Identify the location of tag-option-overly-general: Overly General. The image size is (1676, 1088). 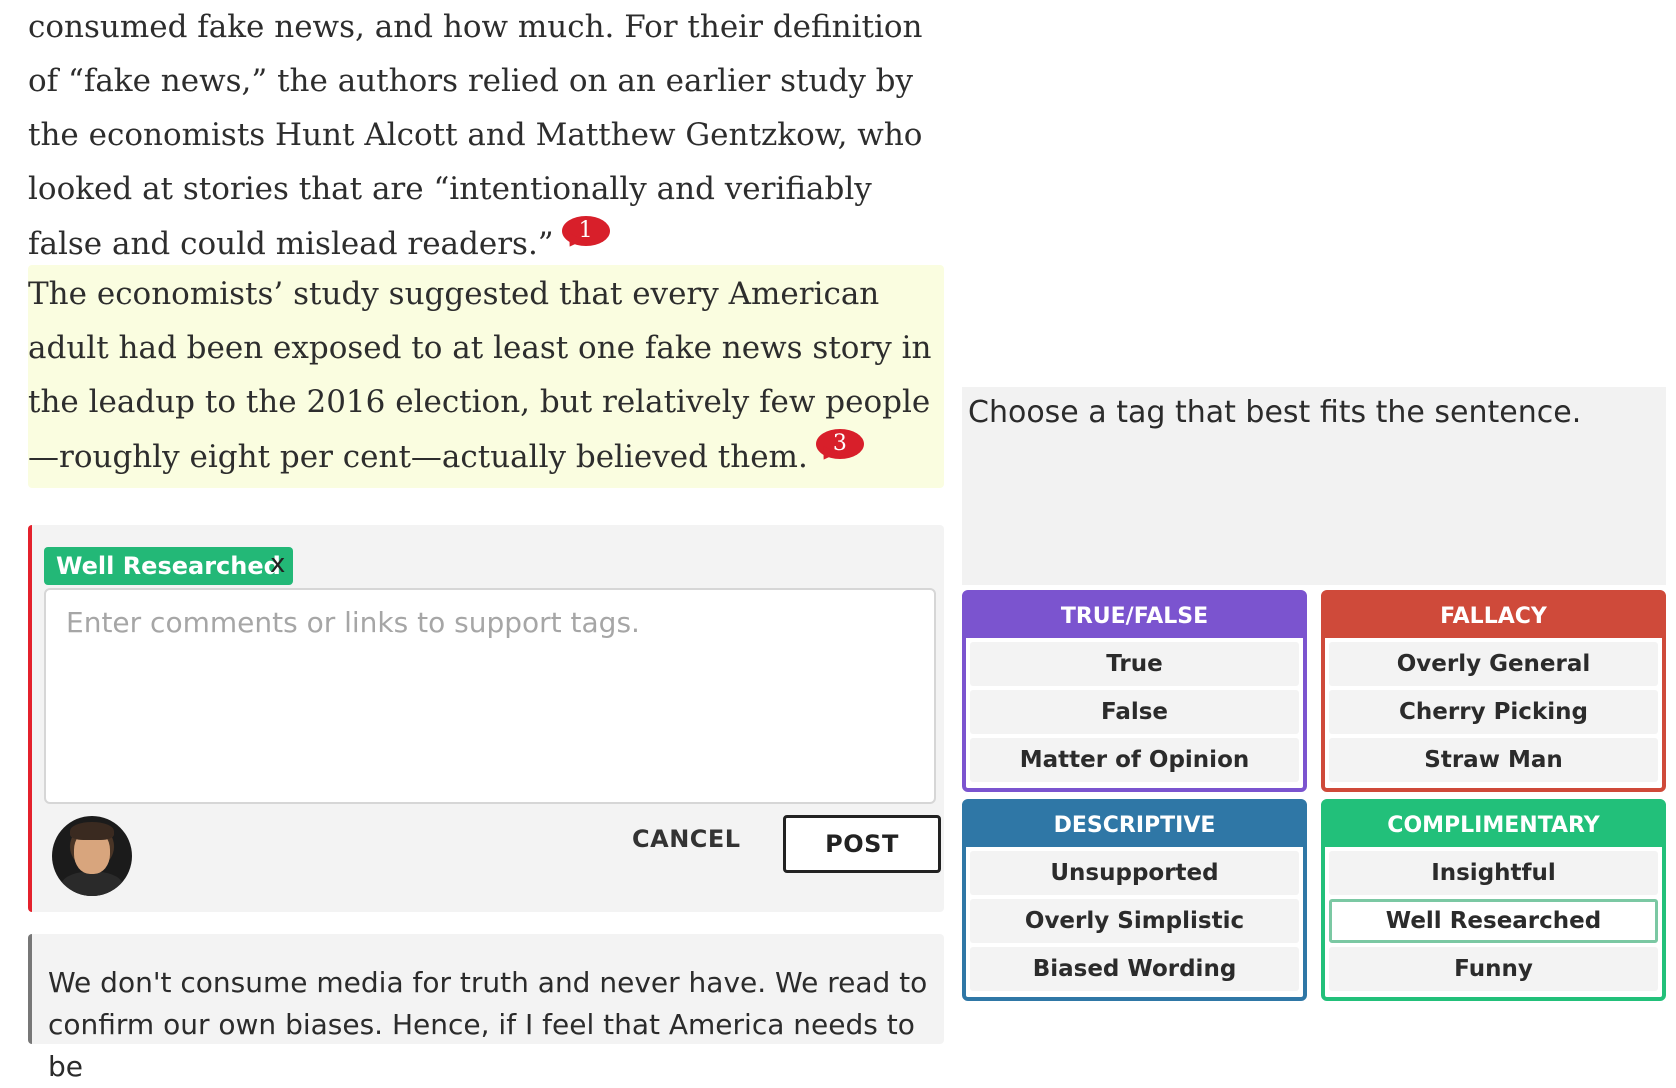
(1493, 664).